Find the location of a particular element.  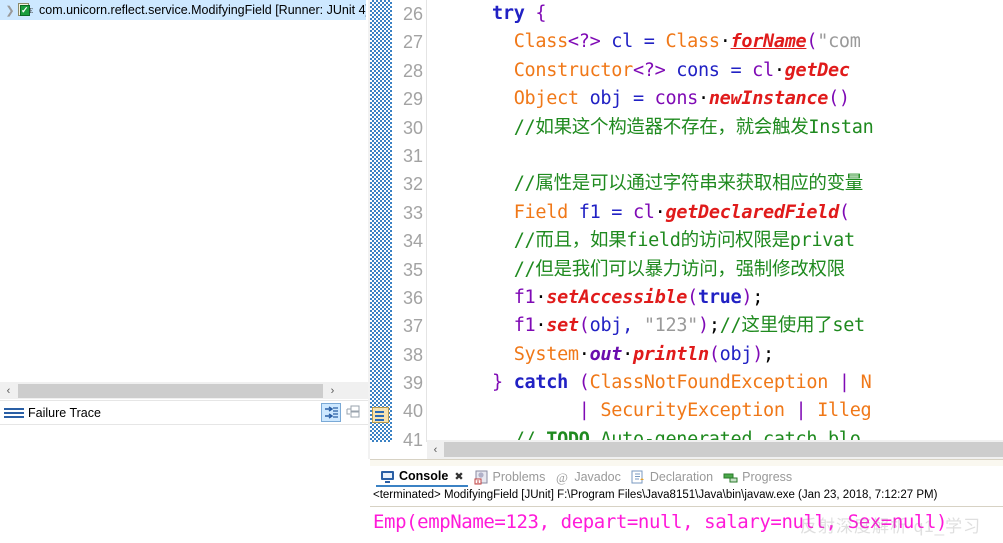

line-number: 41 is located at coordinates (412, 439).